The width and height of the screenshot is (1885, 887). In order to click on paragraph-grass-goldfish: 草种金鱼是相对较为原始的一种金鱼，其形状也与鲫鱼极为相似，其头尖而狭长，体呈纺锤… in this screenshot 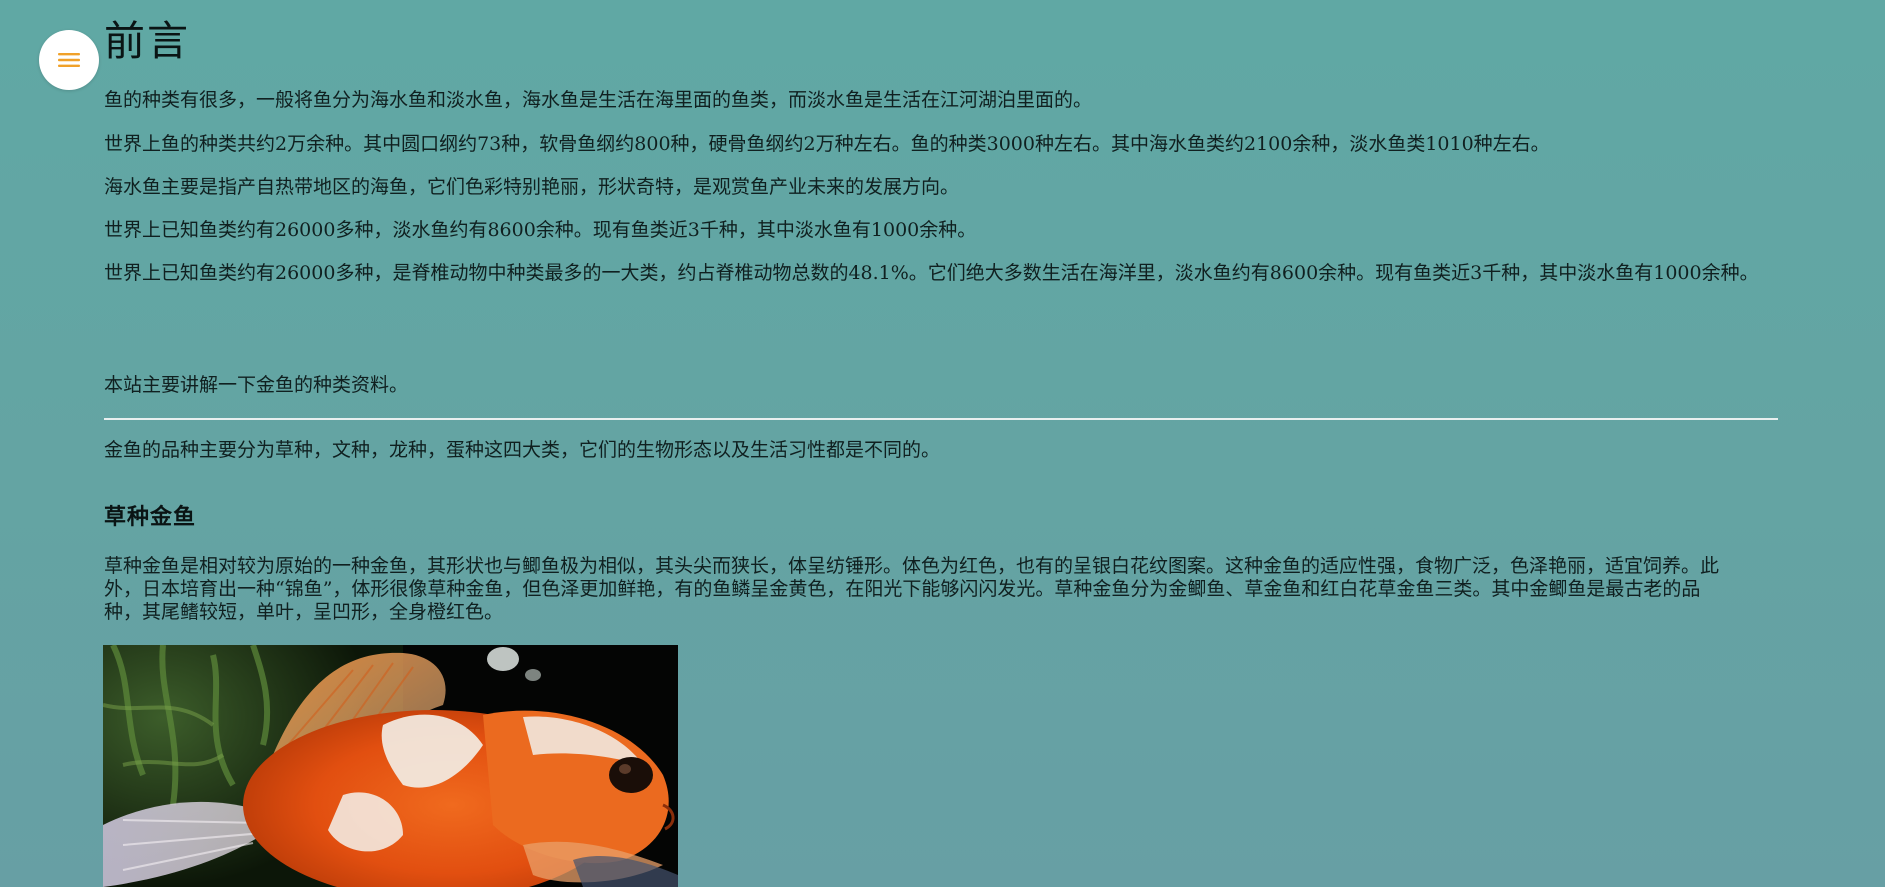, I will do `click(912, 589)`.